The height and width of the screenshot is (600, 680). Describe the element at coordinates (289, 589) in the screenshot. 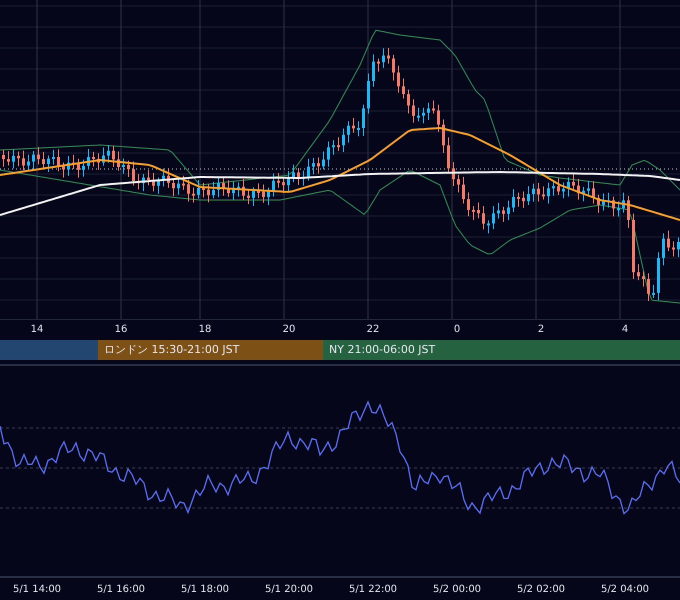

I see `axis-label: 5/1 20:00` at that location.